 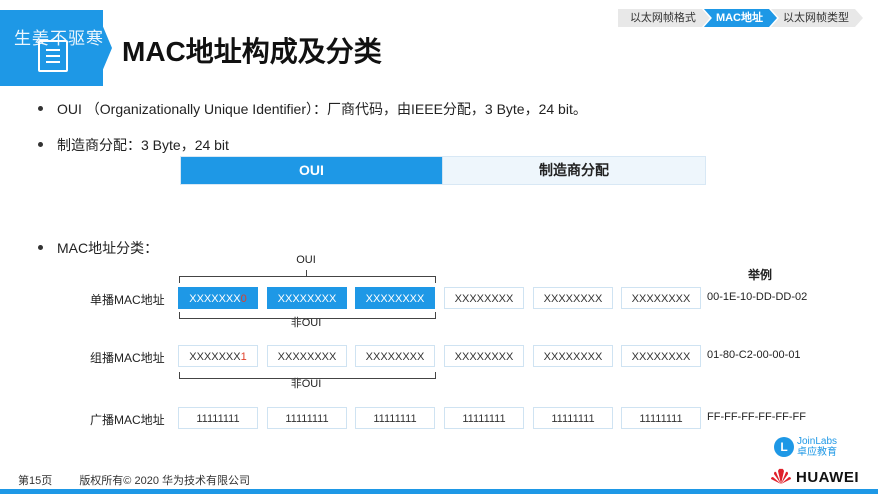 I want to click on ig-bit: 0, so click(x=243, y=299).